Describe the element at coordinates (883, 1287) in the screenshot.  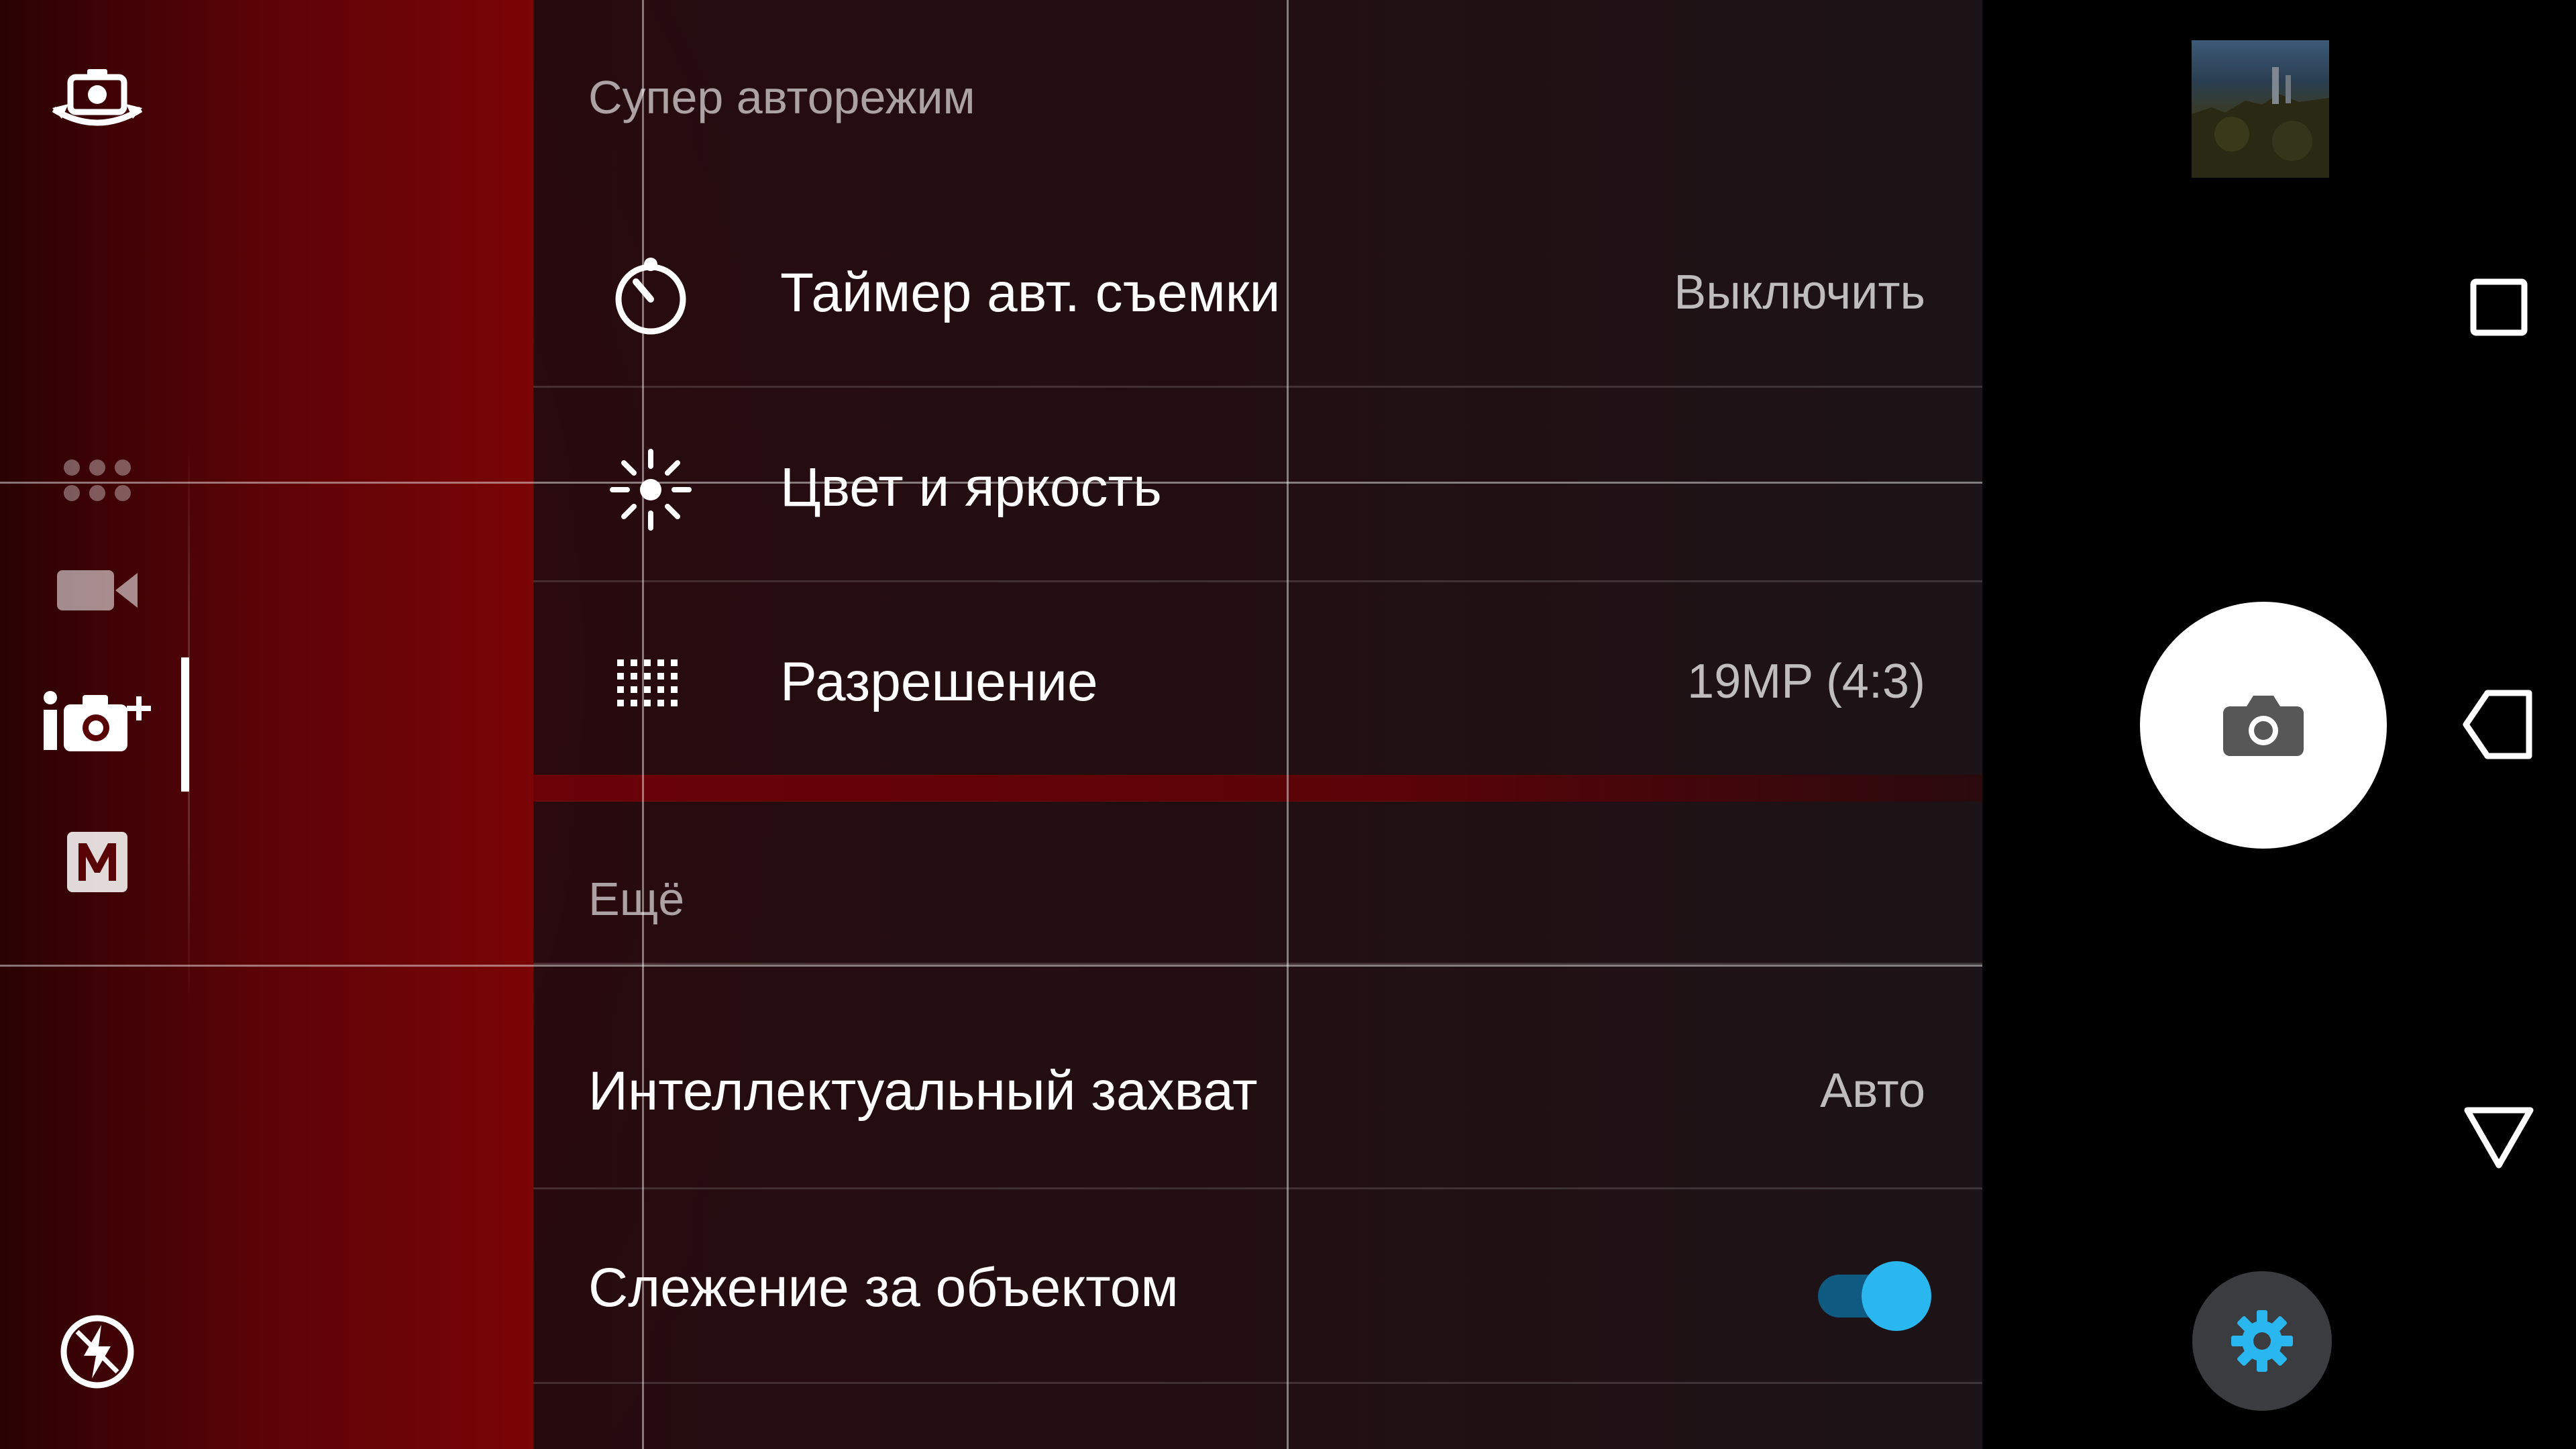
I see `object-tracking-label: Слежение за объектом` at that location.